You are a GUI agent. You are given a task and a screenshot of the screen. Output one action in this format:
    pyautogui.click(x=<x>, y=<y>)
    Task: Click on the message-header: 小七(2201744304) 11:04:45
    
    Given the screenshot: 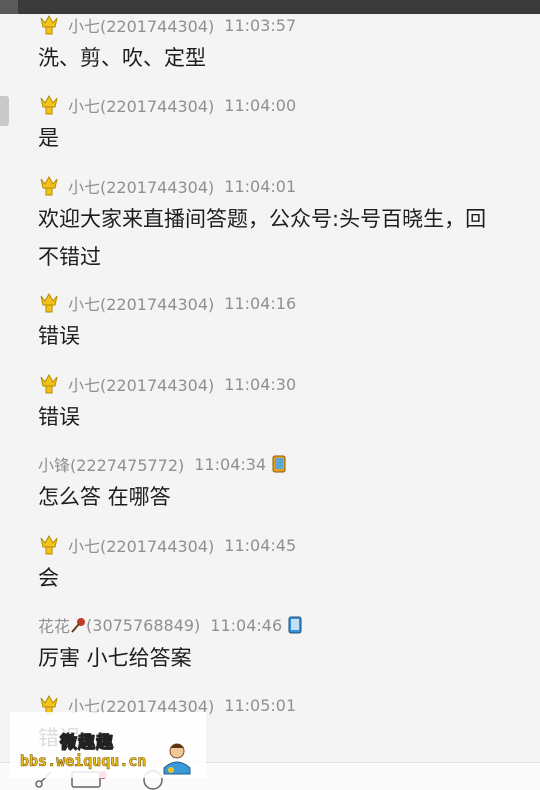 What is the action you would take?
    pyautogui.click(x=289, y=545)
    